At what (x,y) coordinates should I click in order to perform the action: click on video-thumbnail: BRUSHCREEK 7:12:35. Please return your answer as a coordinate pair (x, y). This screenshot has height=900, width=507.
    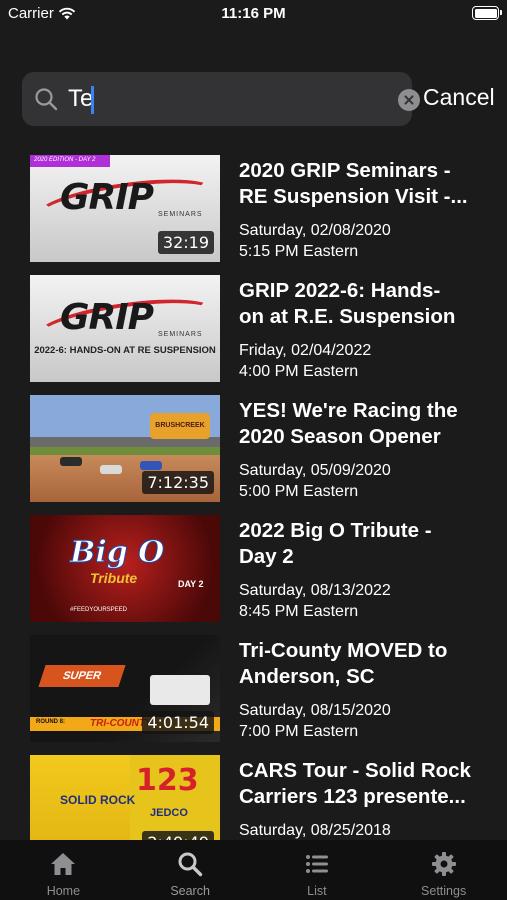
    Looking at the image, I should click on (125, 448).